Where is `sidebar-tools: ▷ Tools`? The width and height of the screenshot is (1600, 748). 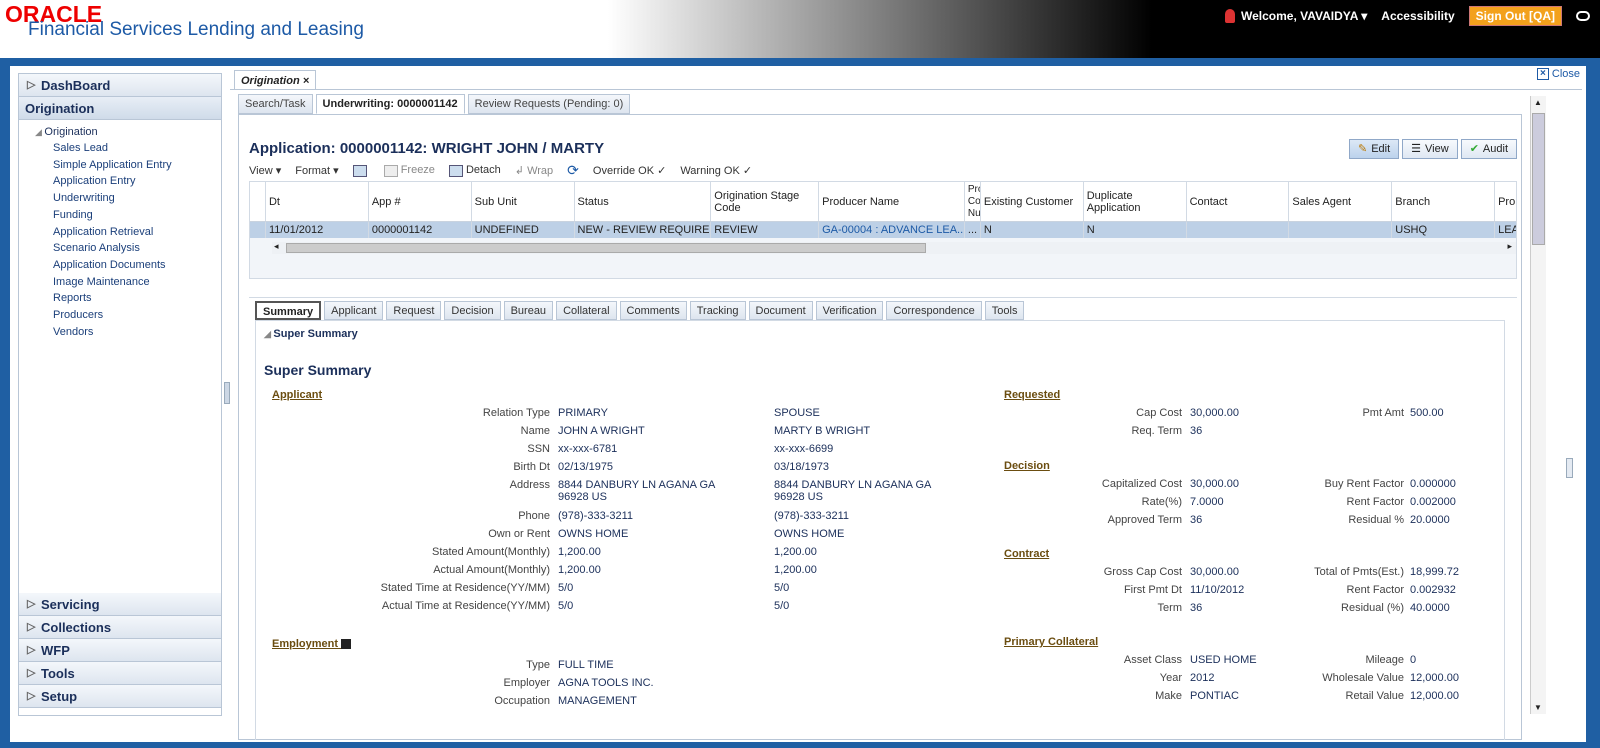
sidebar-tools: ▷ Tools is located at coordinates (120, 673).